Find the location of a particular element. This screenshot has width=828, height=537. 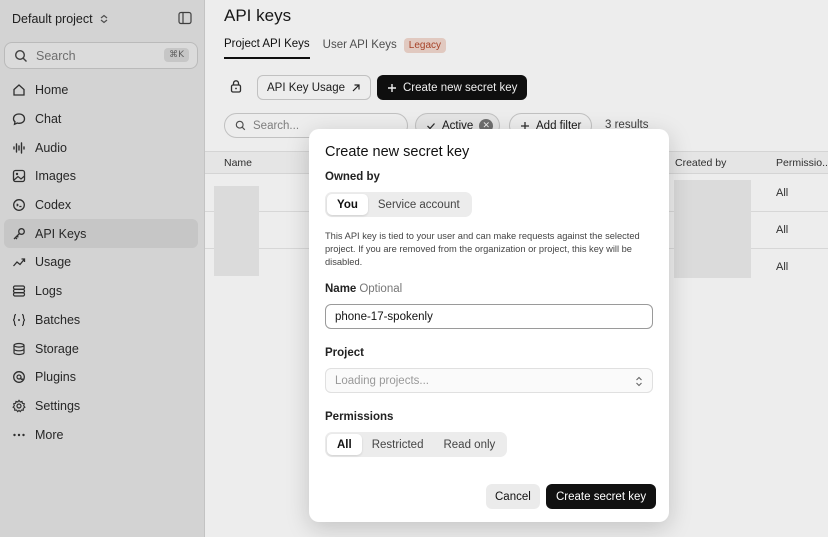

create-secret-key-button: Create secret key is located at coordinates (601, 496).